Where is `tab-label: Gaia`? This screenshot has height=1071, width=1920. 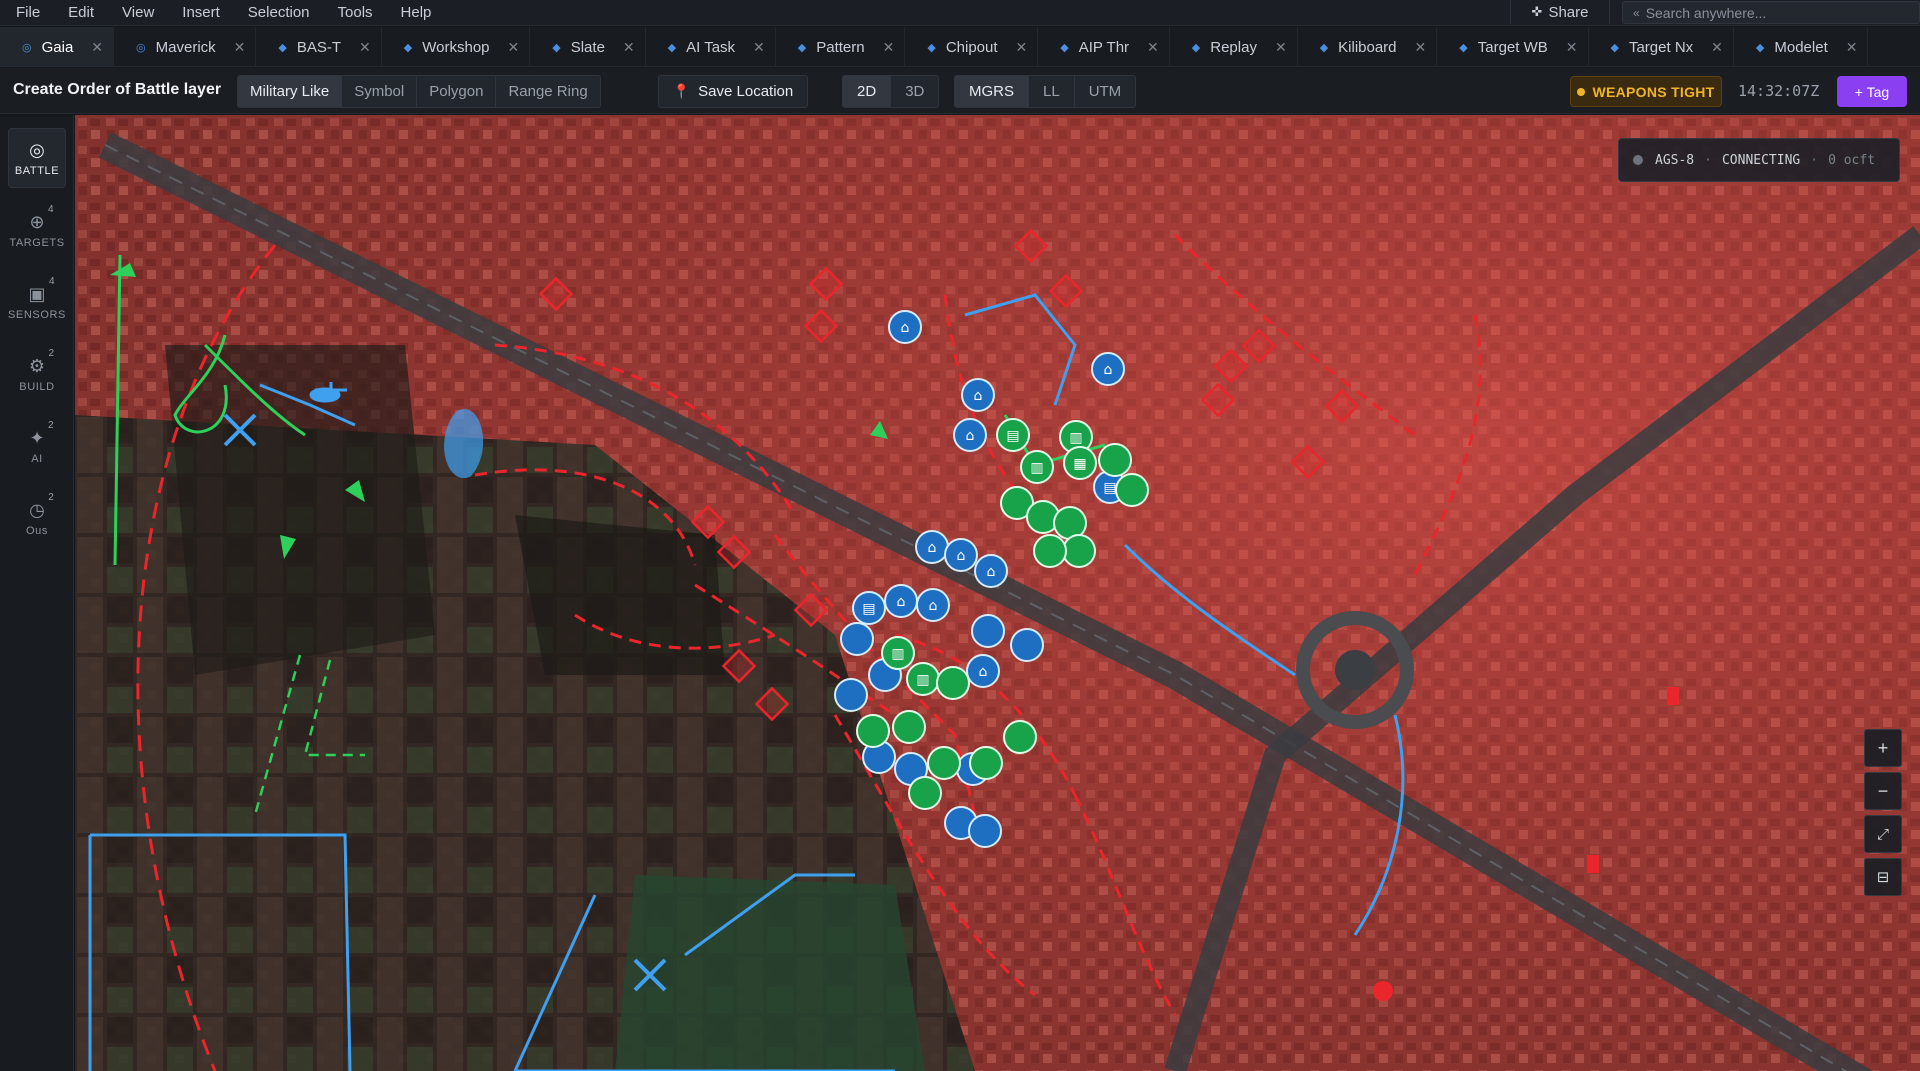 tab-label: Gaia is located at coordinates (57, 47).